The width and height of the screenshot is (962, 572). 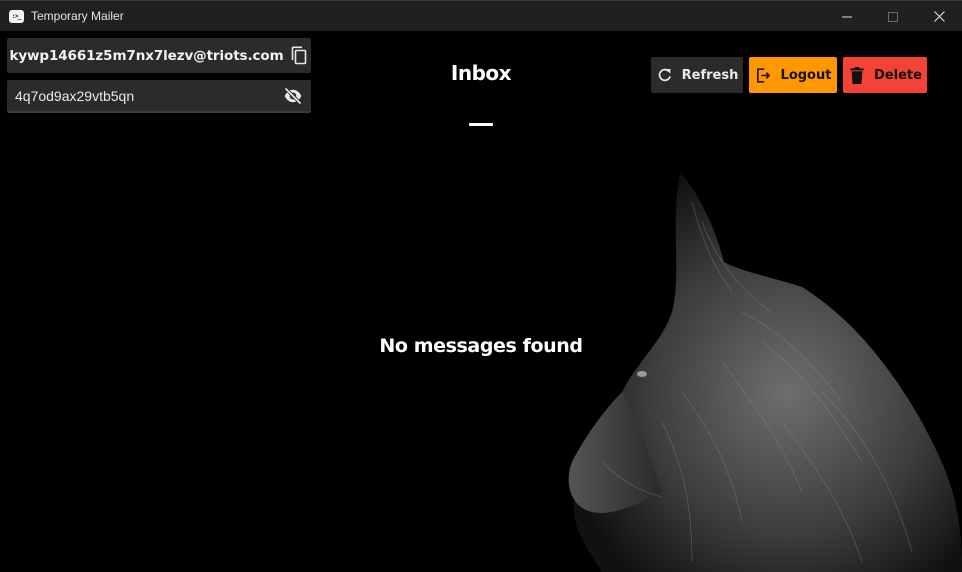 I want to click on refresh-icon, so click(x=665, y=75).